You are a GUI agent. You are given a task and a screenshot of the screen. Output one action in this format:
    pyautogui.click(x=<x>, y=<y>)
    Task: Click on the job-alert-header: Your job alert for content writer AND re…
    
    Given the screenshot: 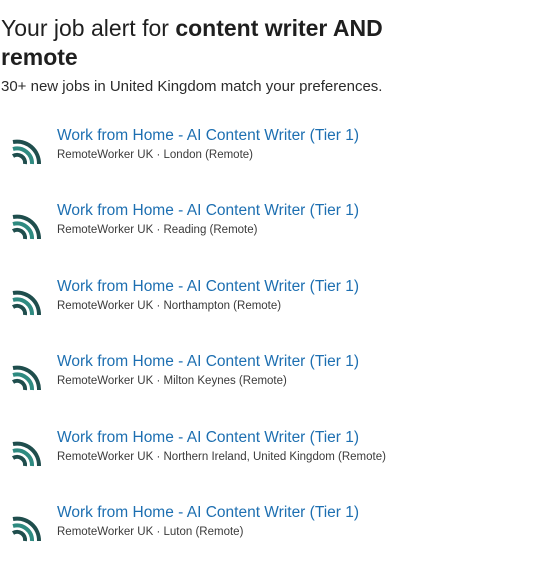 What is the action you would take?
    pyautogui.click(x=211, y=55)
    